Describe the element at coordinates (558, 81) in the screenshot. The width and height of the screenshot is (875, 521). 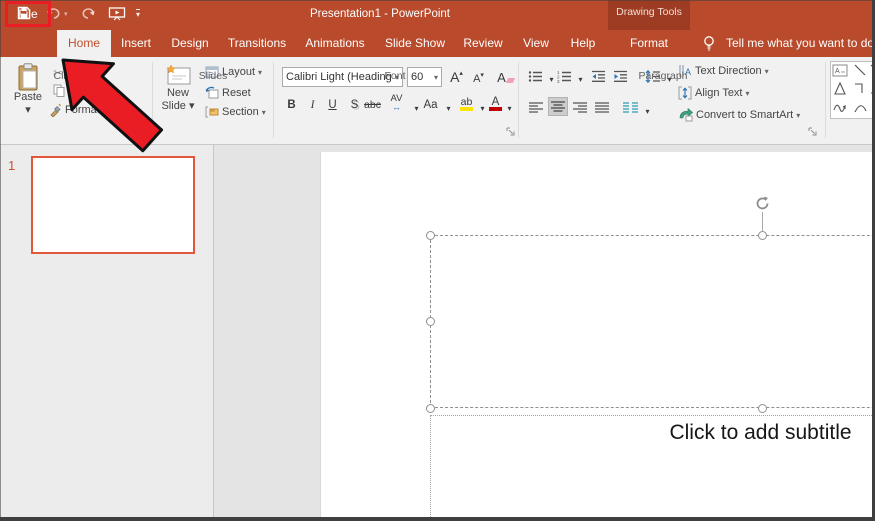
I see `svg-text: 3` at that location.